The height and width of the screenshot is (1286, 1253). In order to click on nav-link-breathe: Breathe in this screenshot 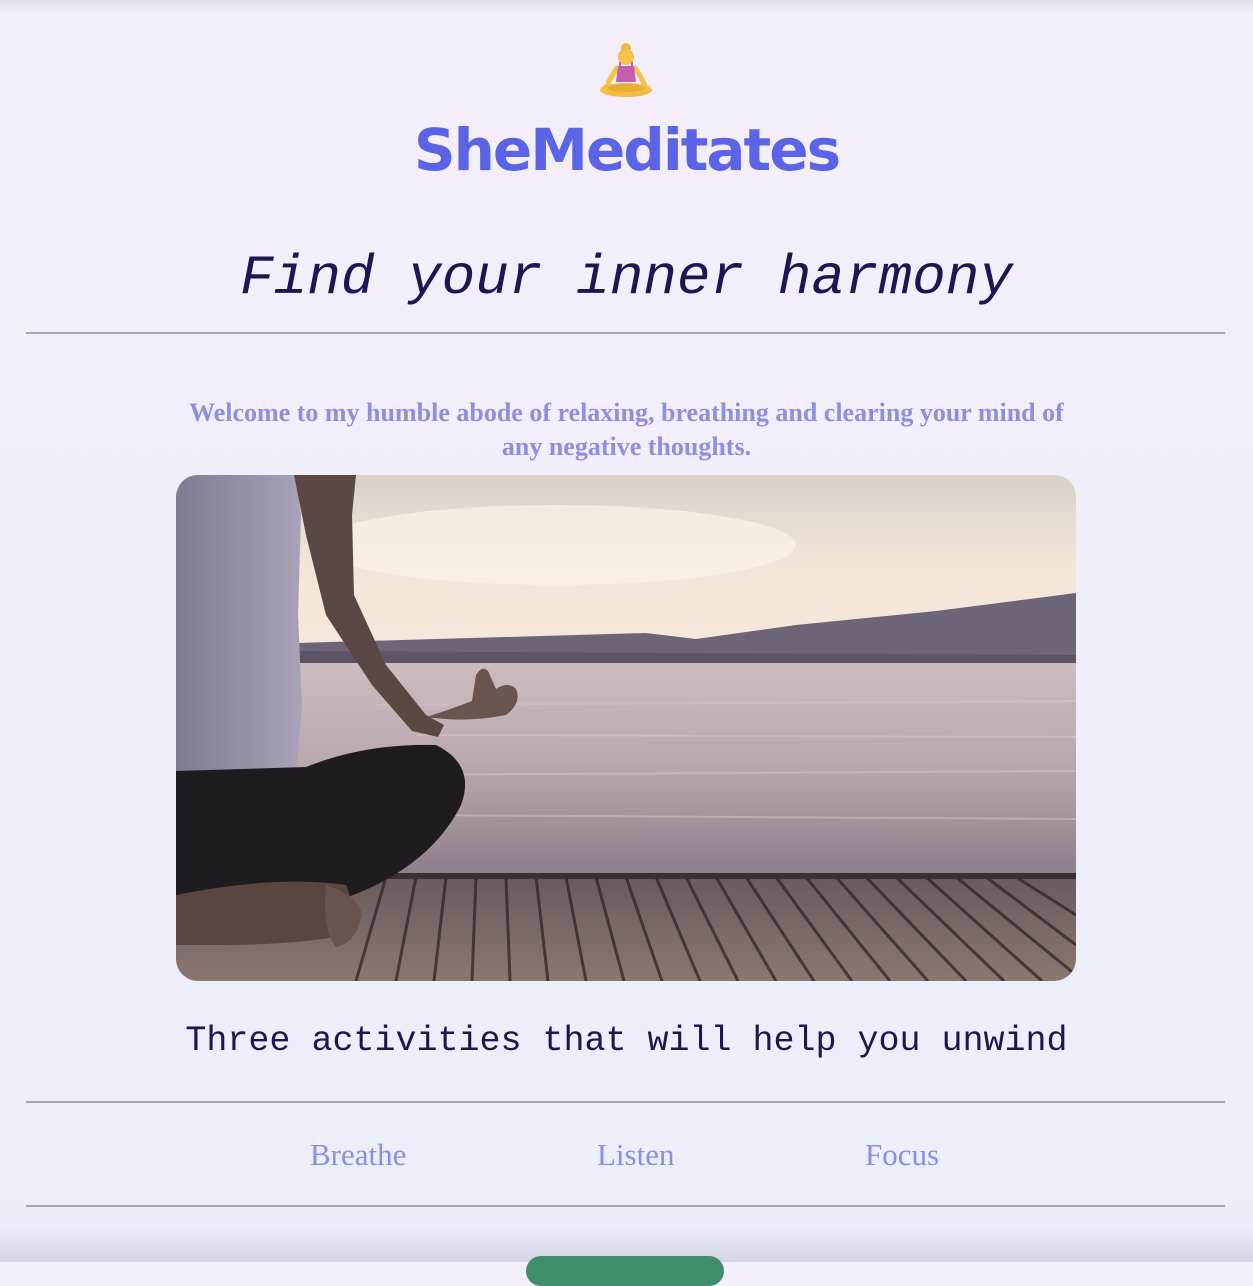, I will do `click(358, 1155)`.